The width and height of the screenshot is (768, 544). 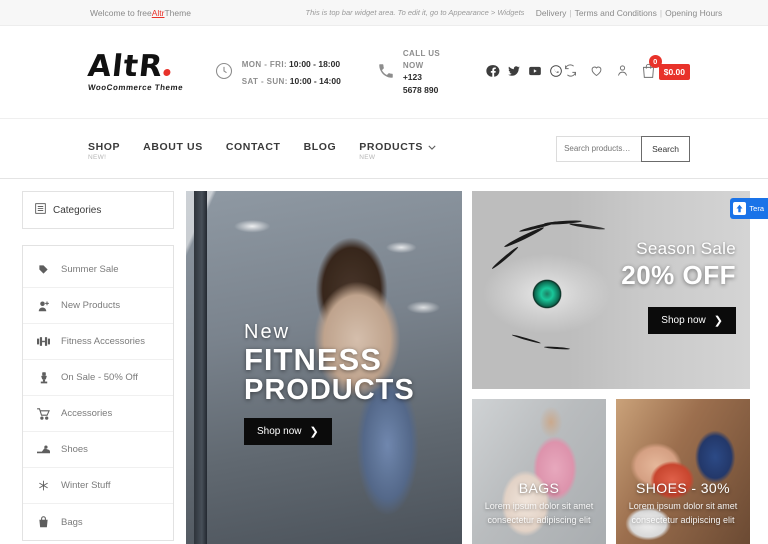 What do you see at coordinates (315, 81) in the screenshot?
I see `hours-weekend-value: 10:00 - 14:00` at bounding box center [315, 81].